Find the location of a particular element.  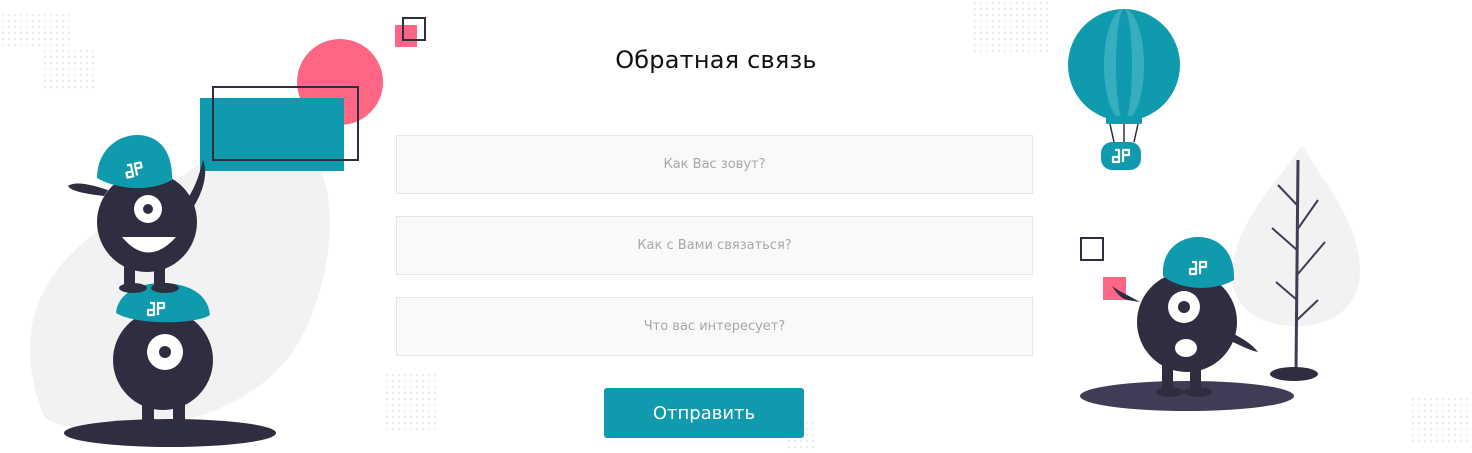

pink-square is located at coordinates (406, 36).